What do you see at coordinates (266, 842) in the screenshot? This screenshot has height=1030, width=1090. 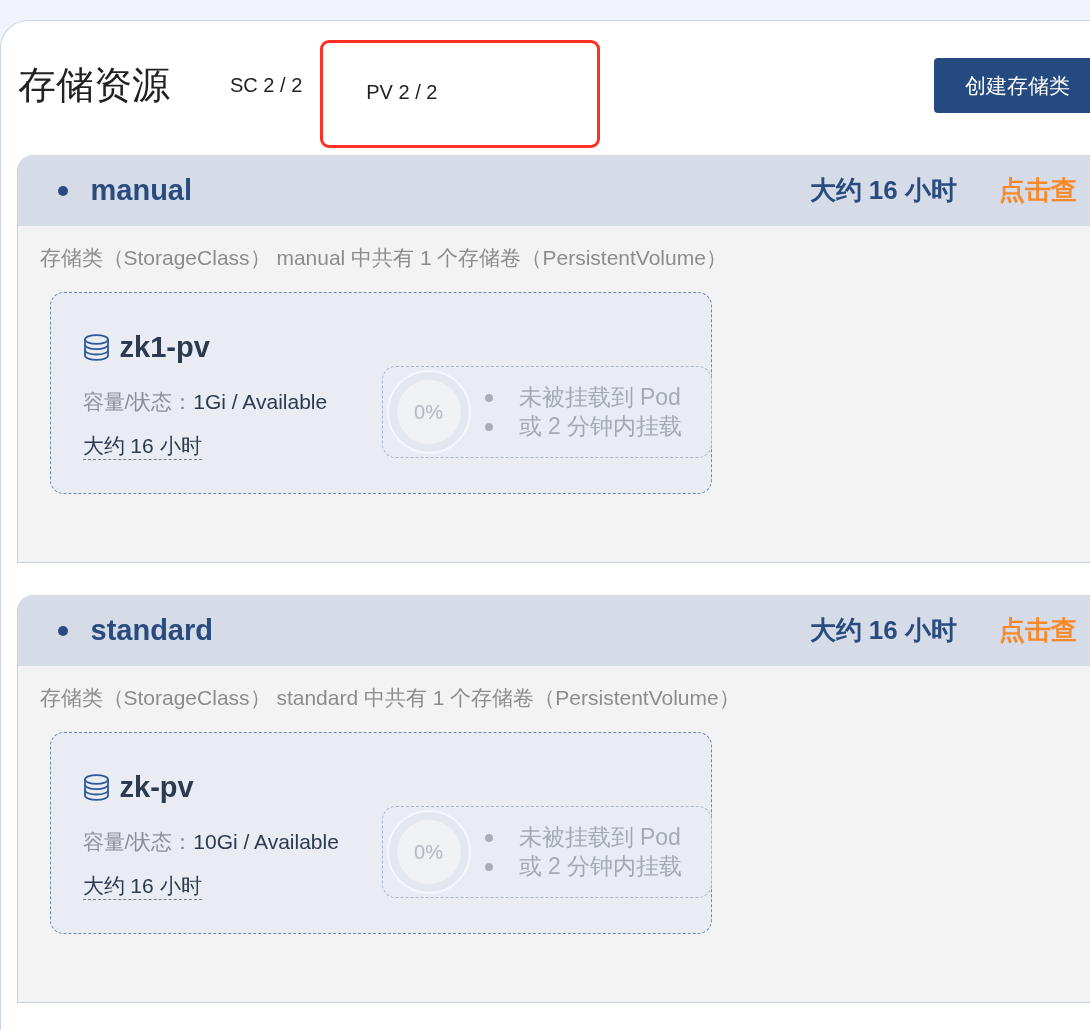 I see `capacity-value: 10Gi / Available` at bounding box center [266, 842].